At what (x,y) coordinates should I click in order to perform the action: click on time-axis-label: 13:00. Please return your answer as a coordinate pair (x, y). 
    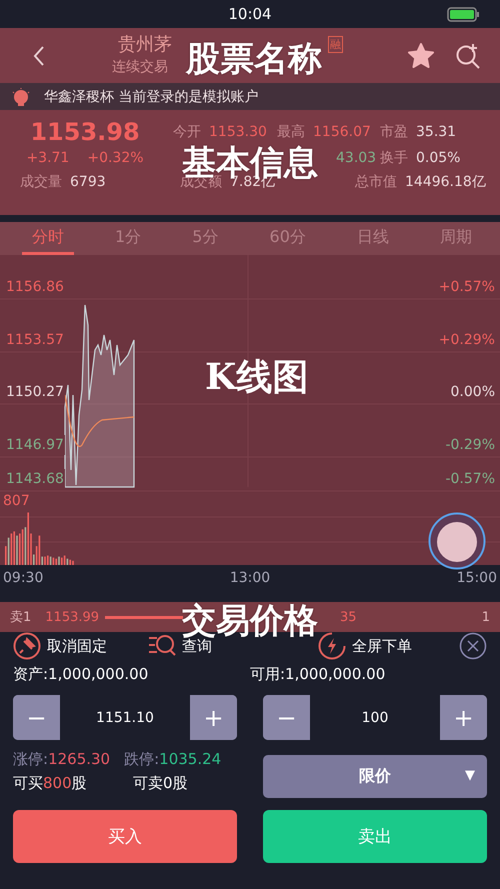
    Looking at the image, I should click on (250, 578).